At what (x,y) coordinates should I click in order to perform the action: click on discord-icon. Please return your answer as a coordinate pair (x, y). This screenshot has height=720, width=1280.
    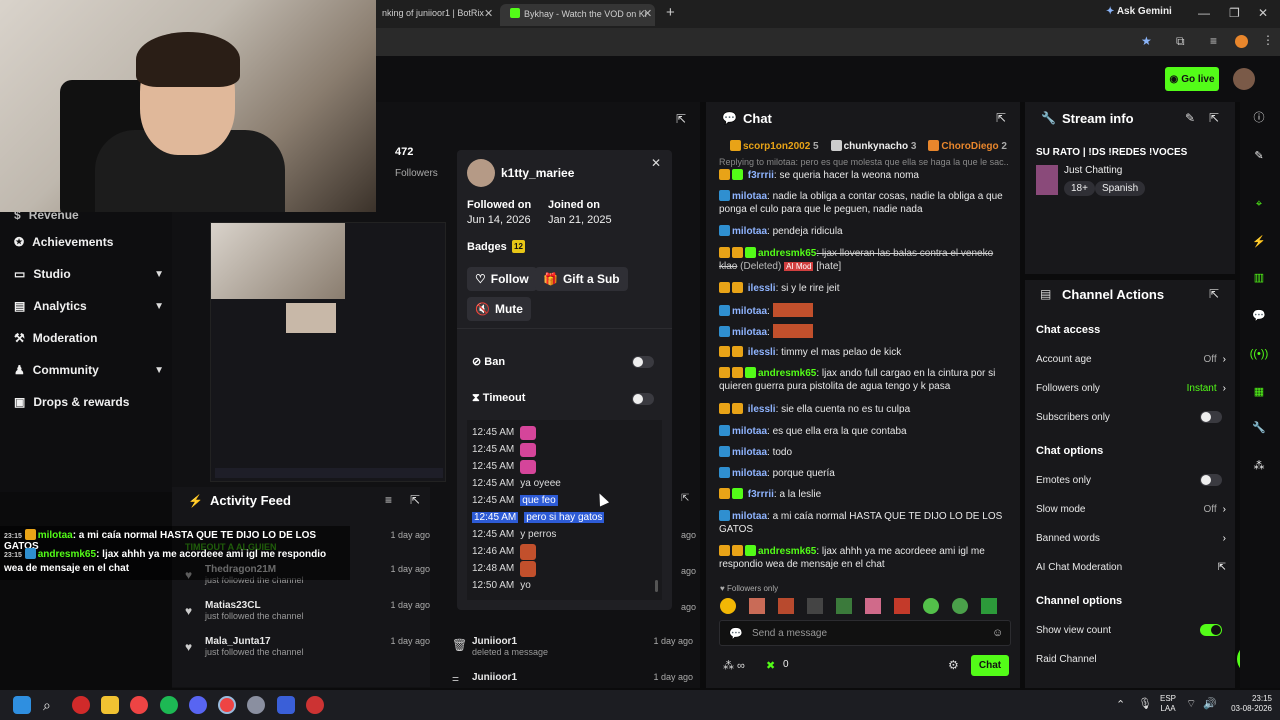
    Looking at the image, I should click on (198, 705).